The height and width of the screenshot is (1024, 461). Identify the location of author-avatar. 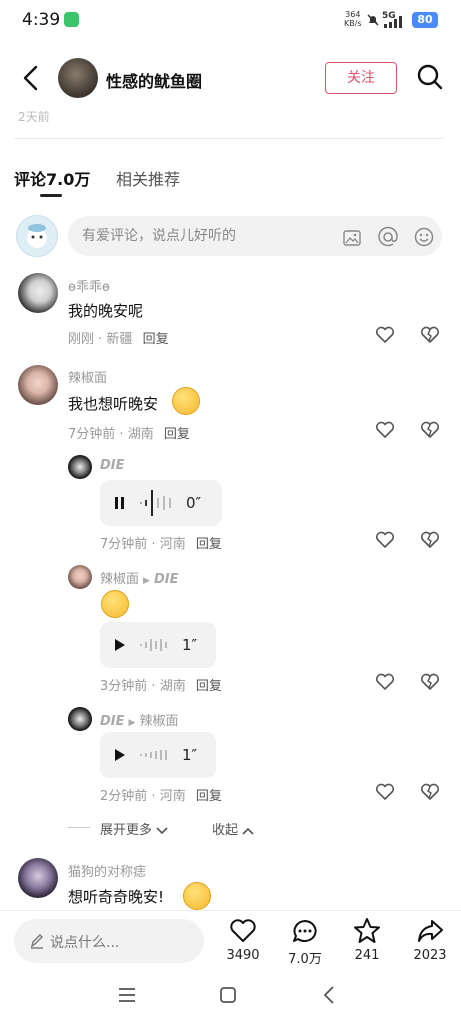
(78, 78).